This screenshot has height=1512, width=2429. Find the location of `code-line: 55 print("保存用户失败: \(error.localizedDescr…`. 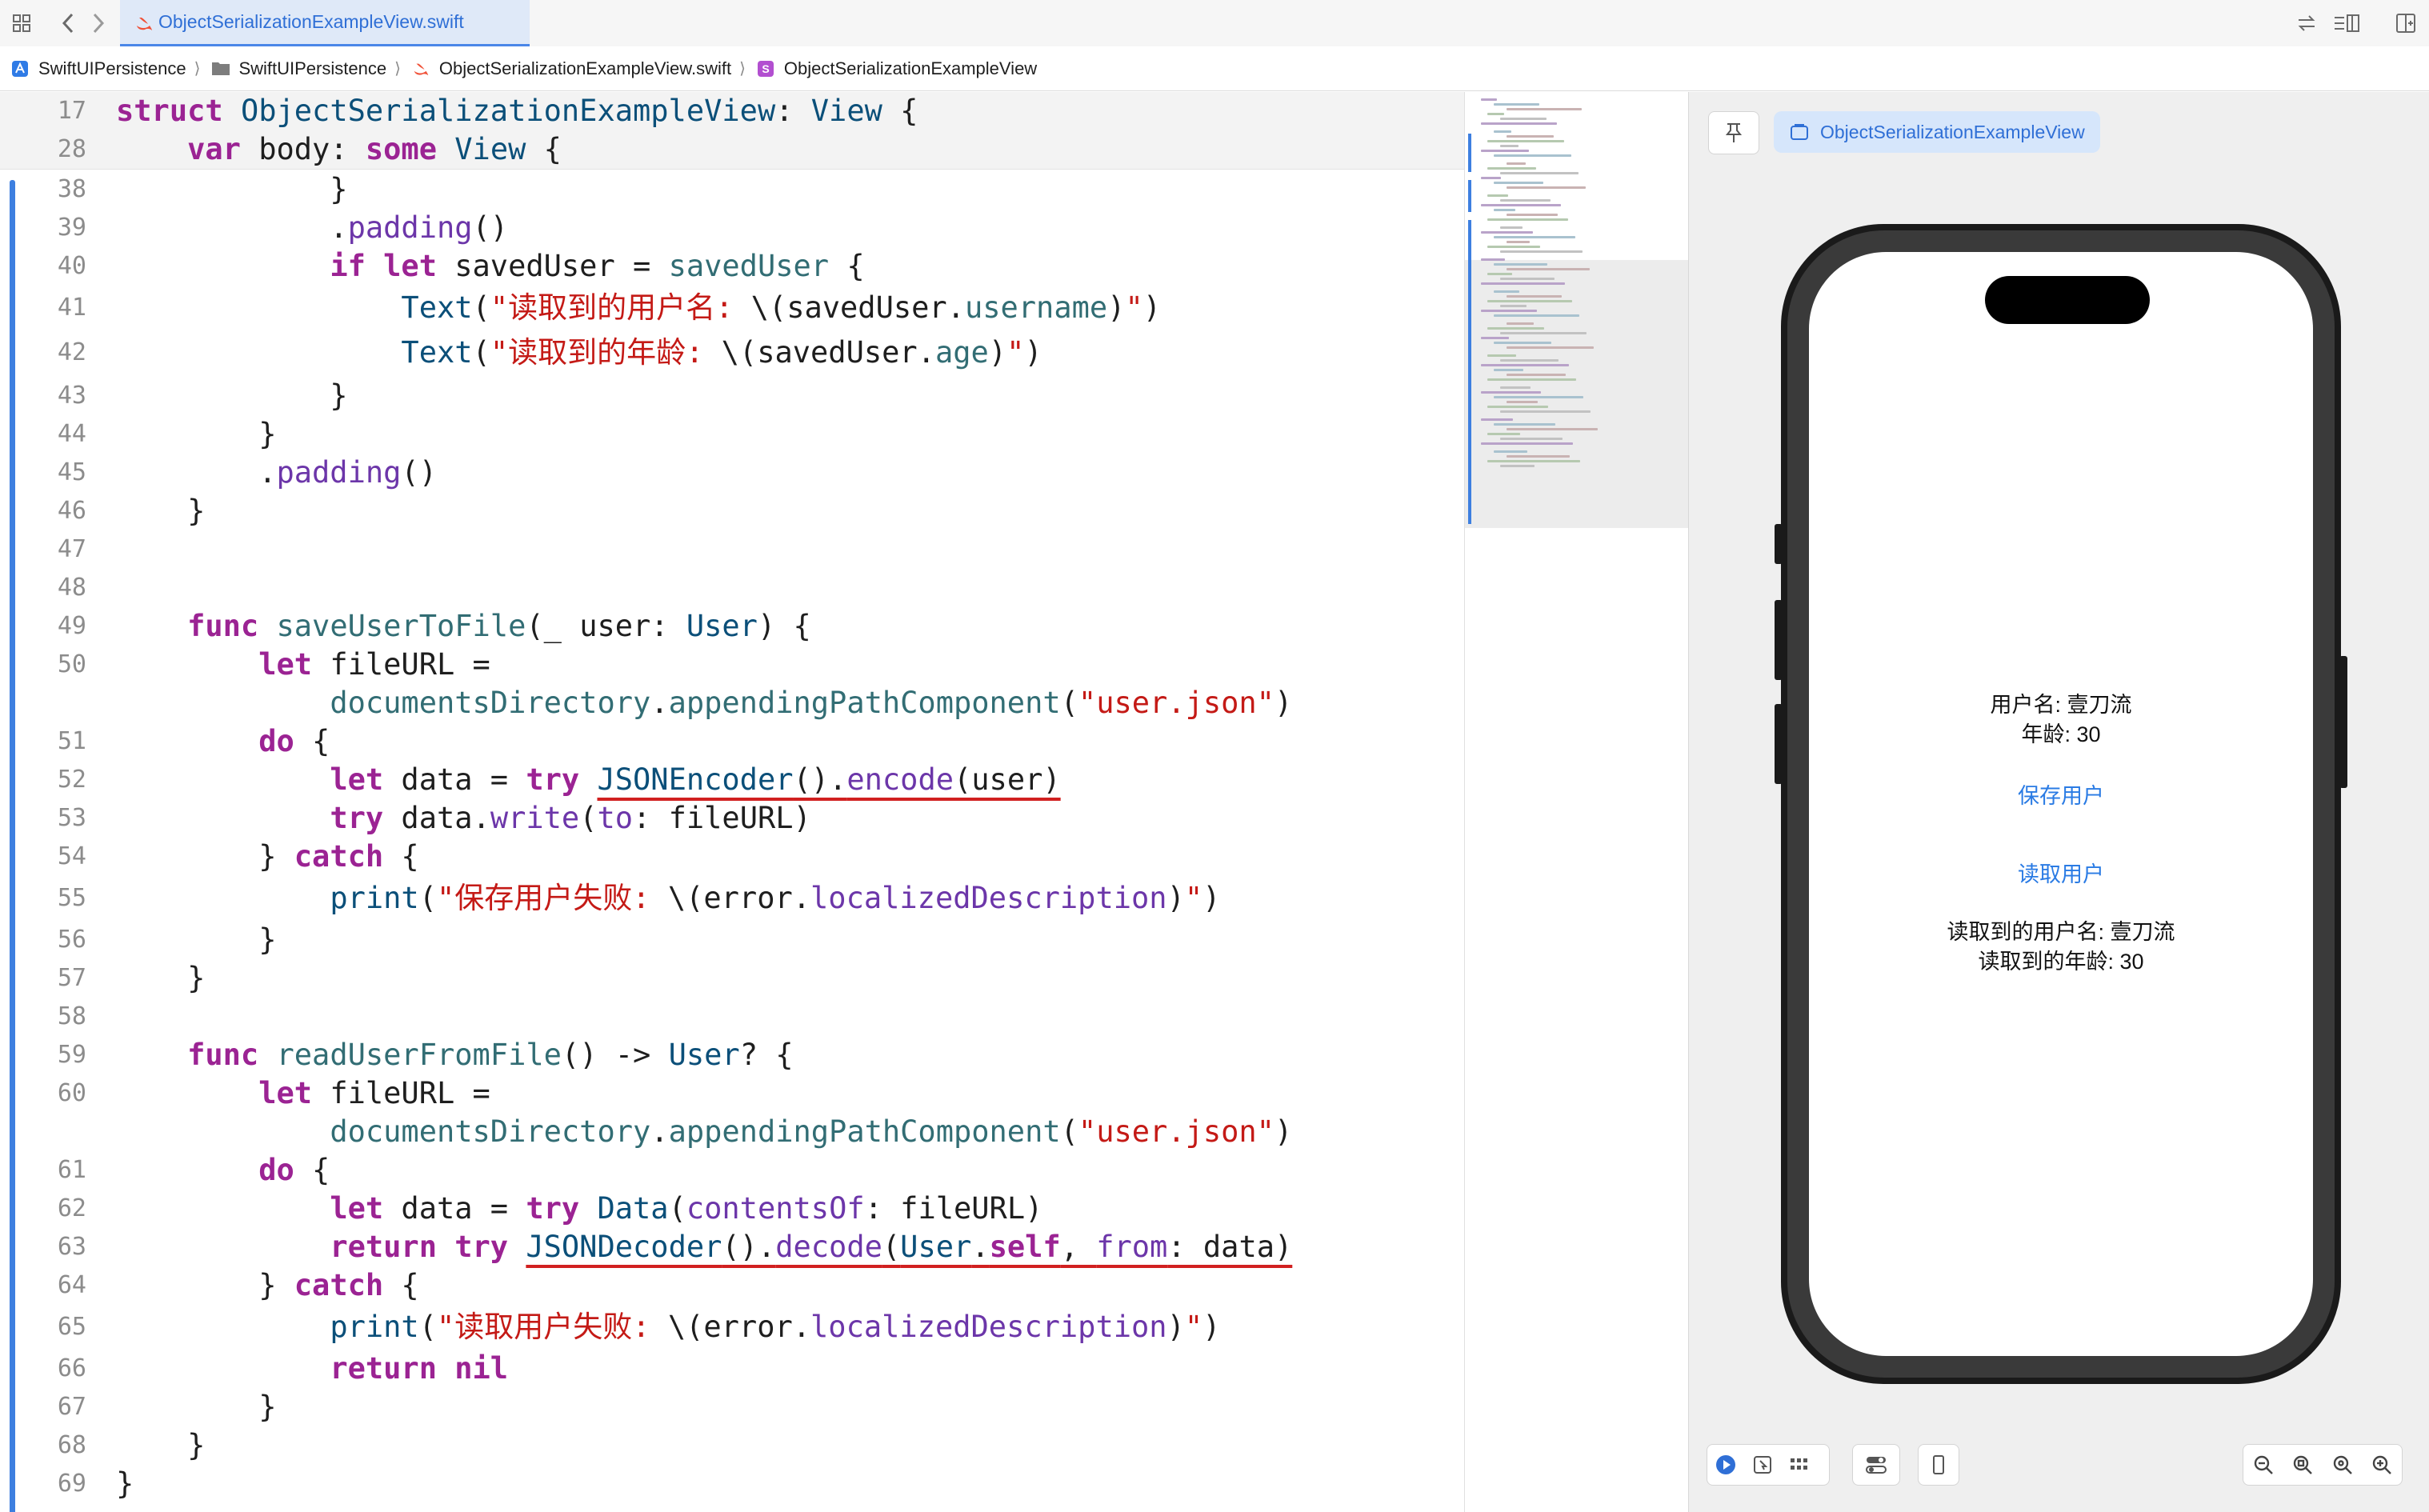

code-line: 55 print("保存用户失败: \(error.localizedDescr… is located at coordinates (732, 898).